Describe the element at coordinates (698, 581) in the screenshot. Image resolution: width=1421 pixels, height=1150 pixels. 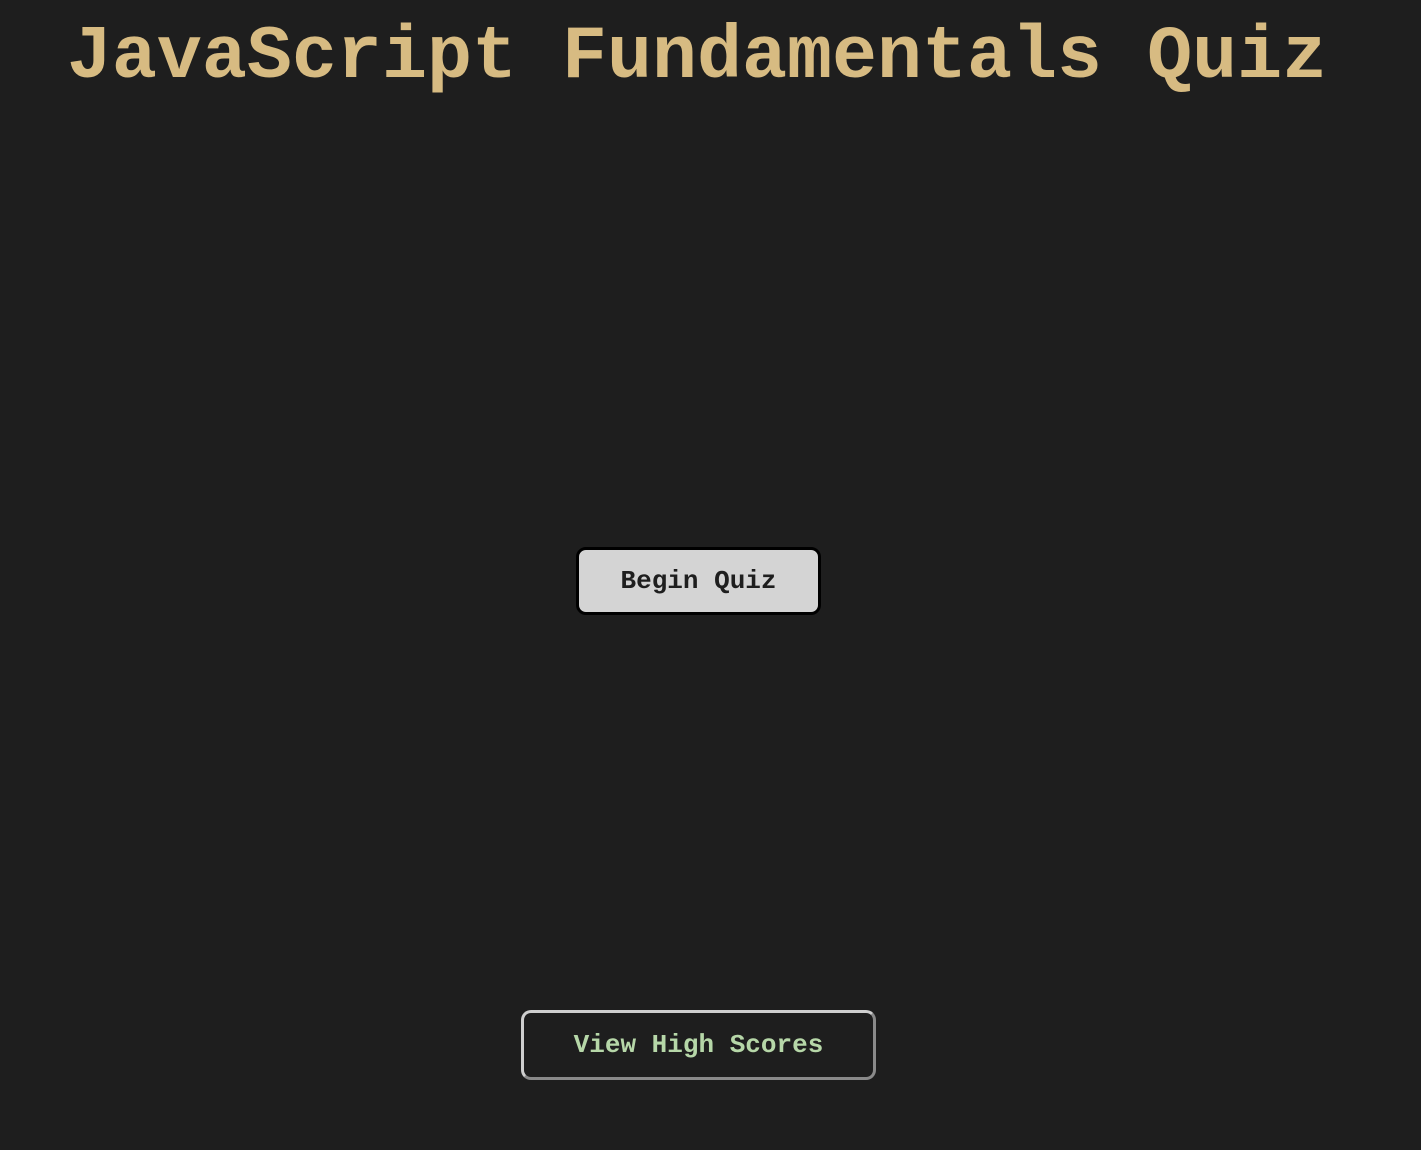
I see `begin-quiz-button: Begin Quiz` at that location.